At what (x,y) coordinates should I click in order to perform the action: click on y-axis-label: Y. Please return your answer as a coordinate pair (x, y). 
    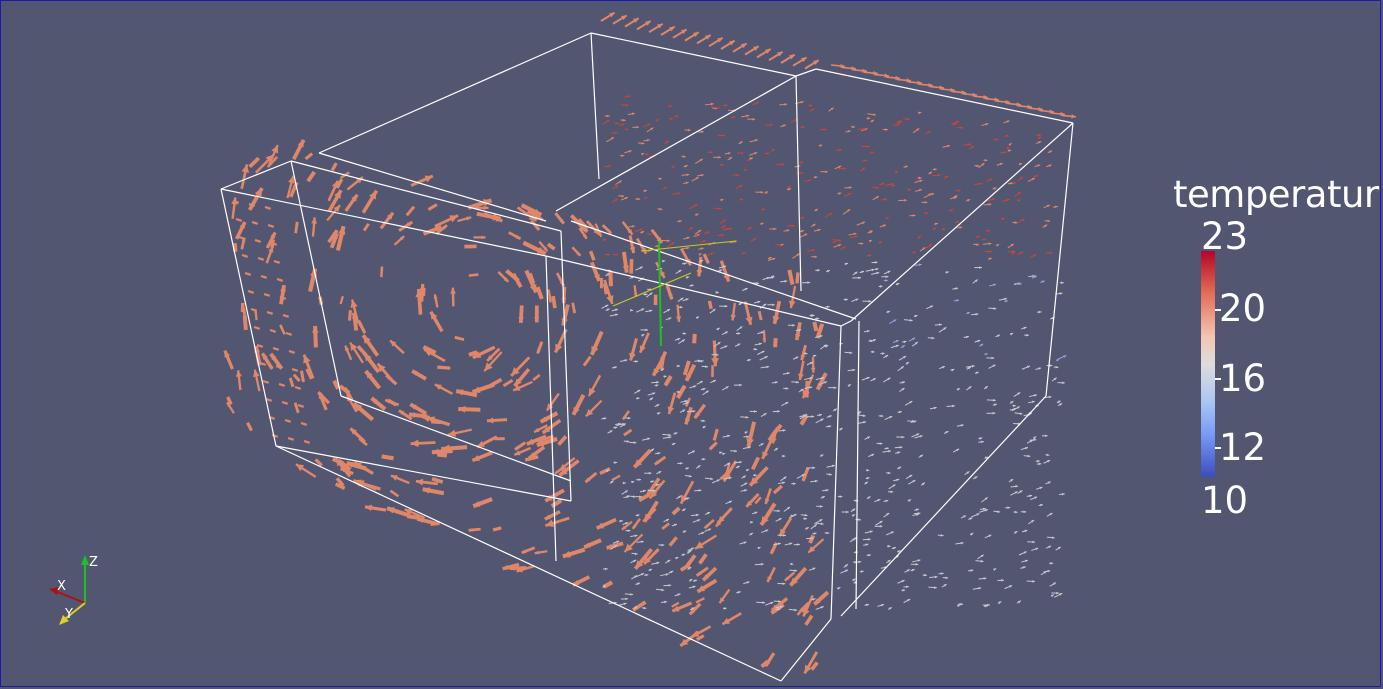
    Looking at the image, I should click on (69, 614).